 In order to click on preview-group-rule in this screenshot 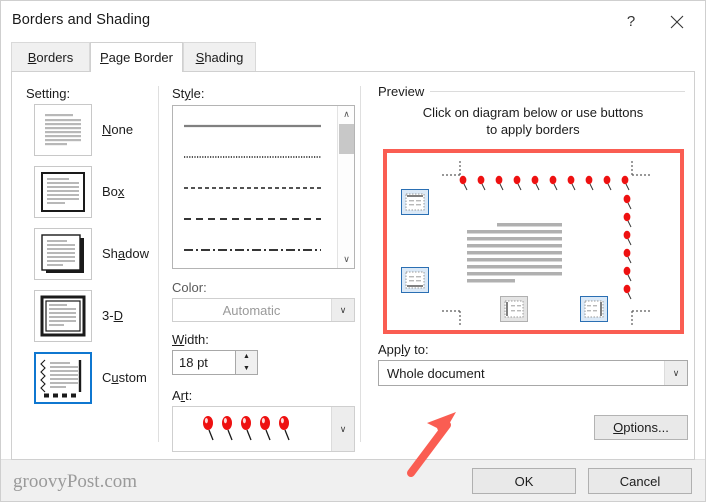, I will do `click(557, 91)`.